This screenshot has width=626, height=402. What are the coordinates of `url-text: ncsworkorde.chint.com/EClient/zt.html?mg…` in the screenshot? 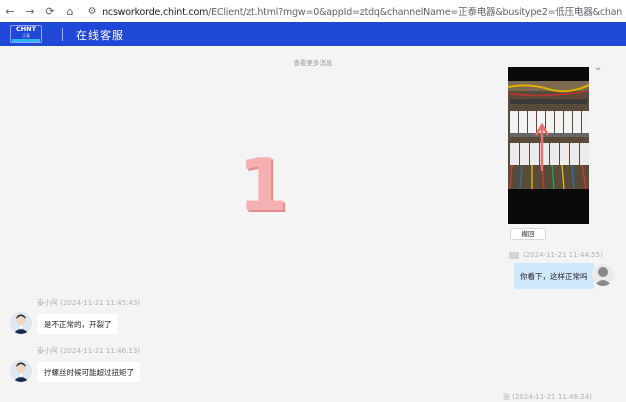 It's located at (362, 11).